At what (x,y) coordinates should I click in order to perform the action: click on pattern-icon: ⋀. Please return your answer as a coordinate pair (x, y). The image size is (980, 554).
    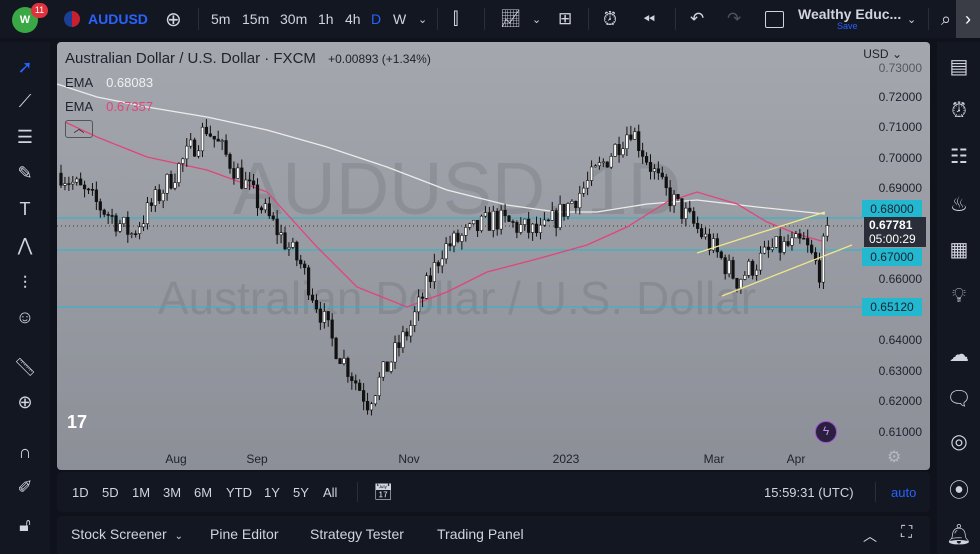
    Looking at the image, I should click on (25, 245).